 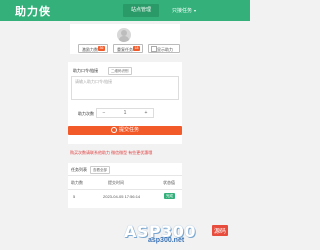 I want to click on link-input: 请输入助力口令/链接, so click(x=125, y=88).